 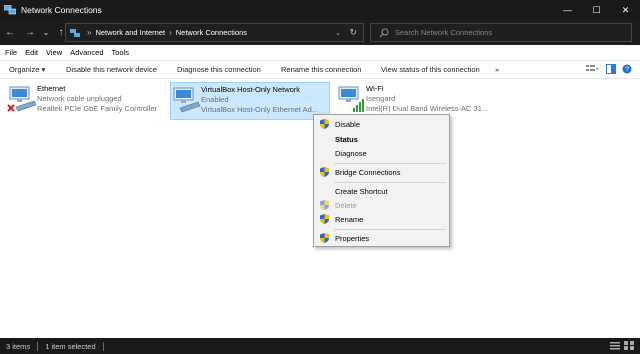 What do you see at coordinates (368, 172) in the screenshot?
I see `context-menu-label: Bridge Connections` at bounding box center [368, 172].